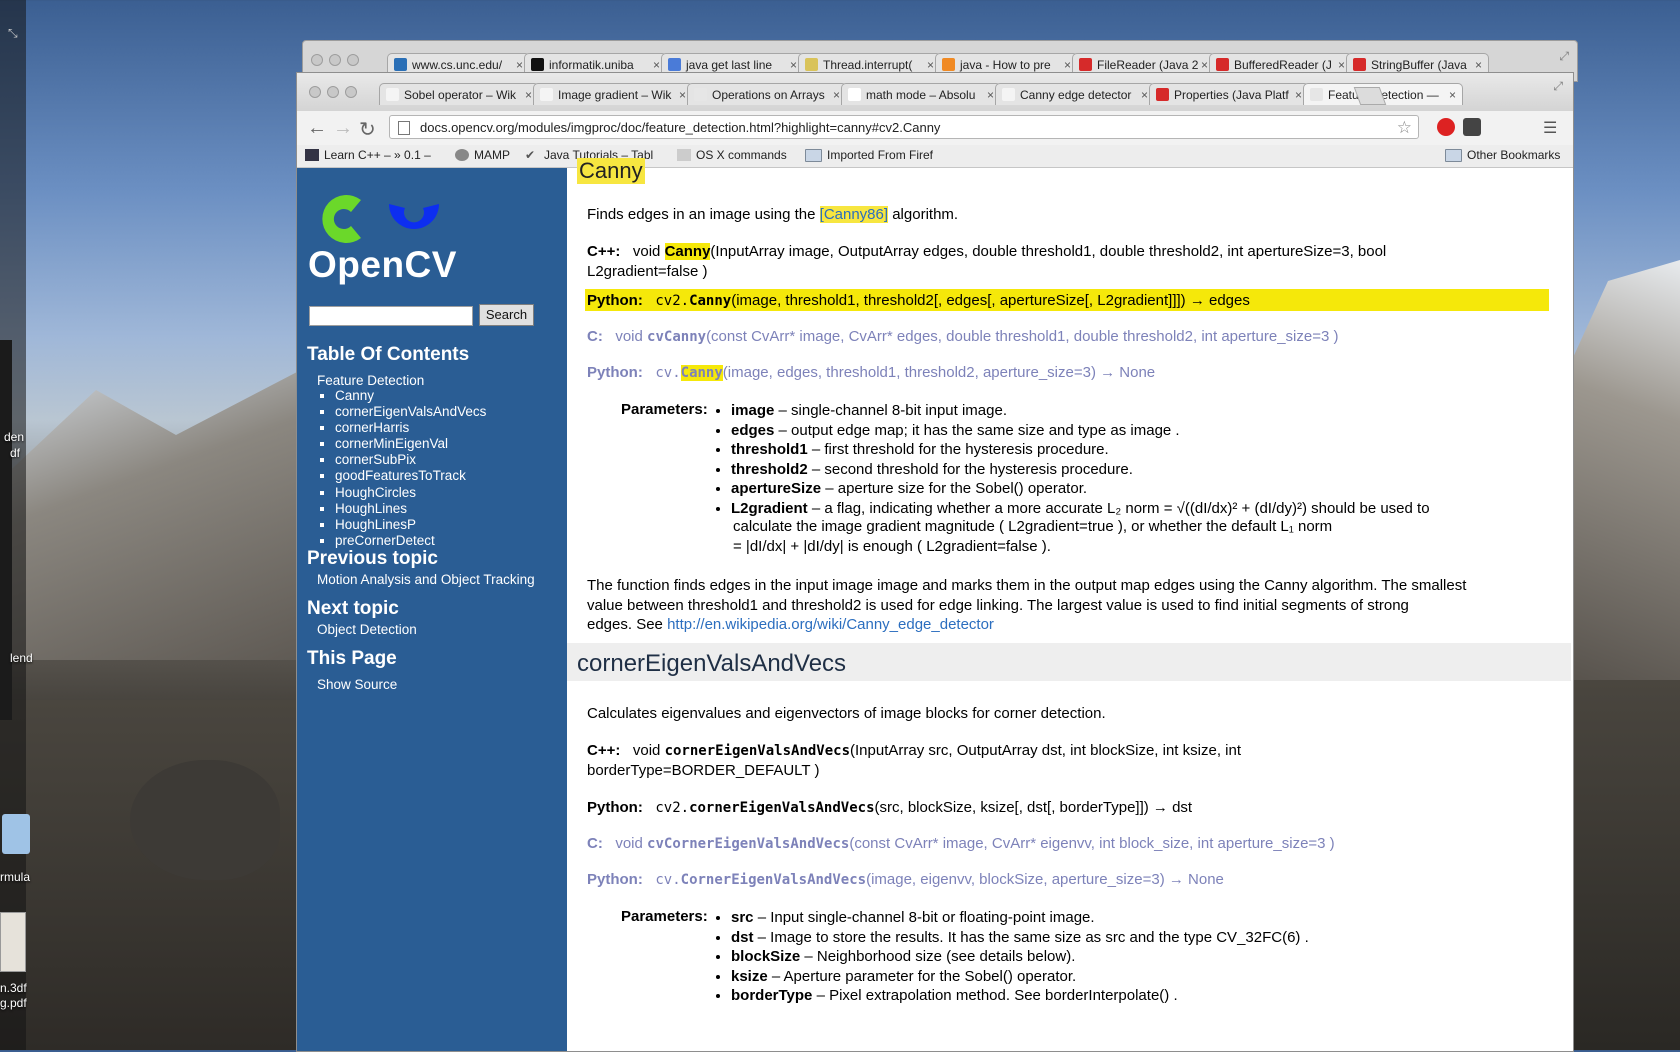 This screenshot has width=1680, height=1052. What do you see at coordinates (506, 315) in the screenshot?
I see `search-button: Search` at bounding box center [506, 315].